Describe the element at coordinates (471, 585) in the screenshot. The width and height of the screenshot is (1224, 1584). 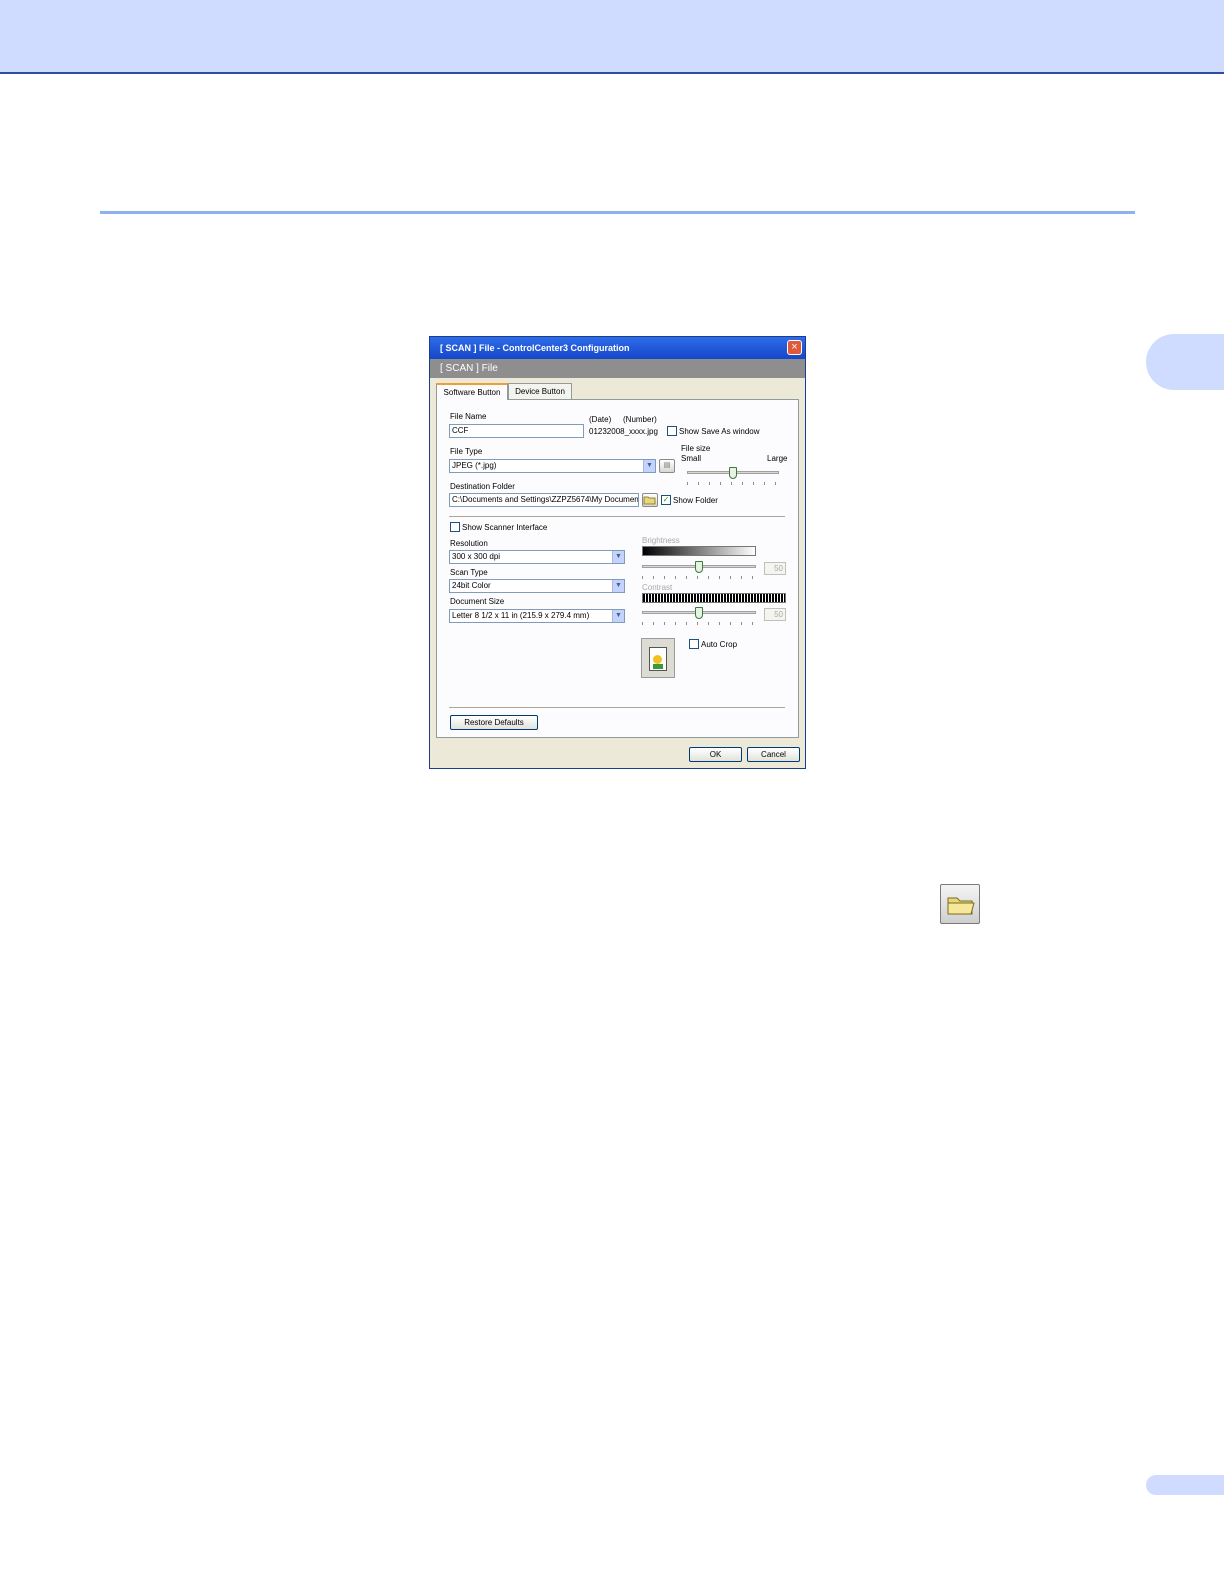
I see `scan-type-value: 24bit Color` at that location.